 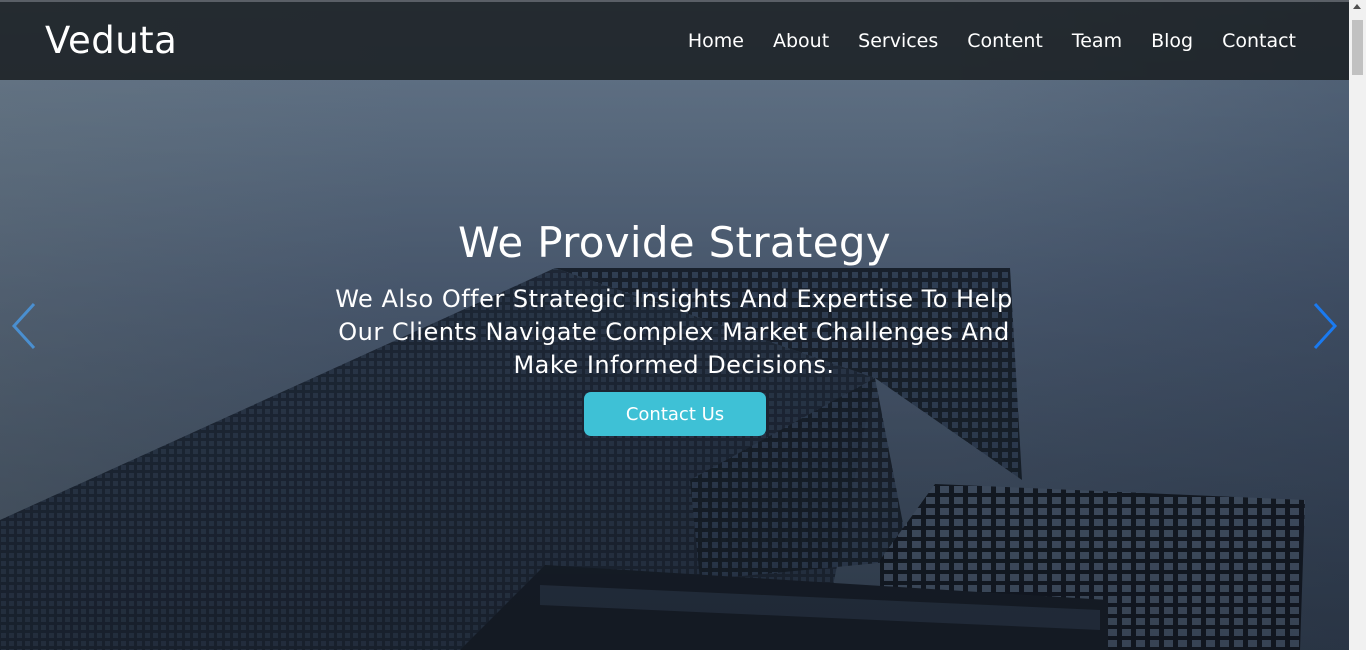 What do you see at coordinates (716, 41) in the screenshot?
I see `nav-home: Home` at bounding box center [716, 41].